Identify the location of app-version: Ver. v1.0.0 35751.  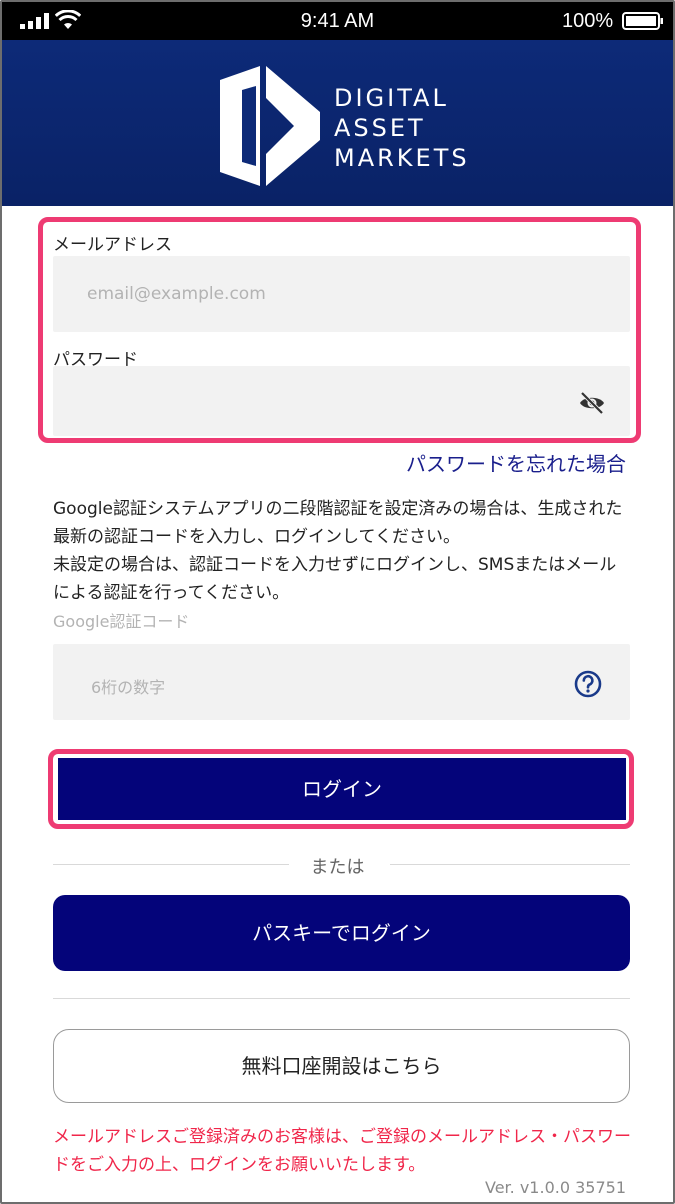
(555, 1187).